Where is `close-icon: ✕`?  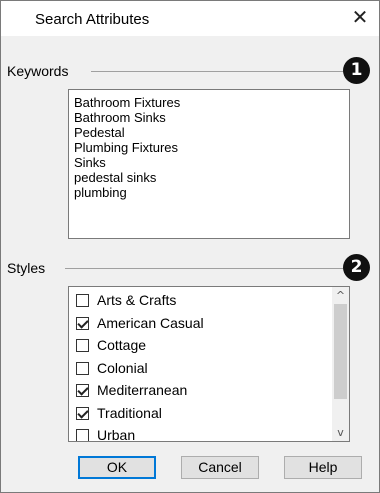
close-icon: ✕ is located at coordinates (360, 19).